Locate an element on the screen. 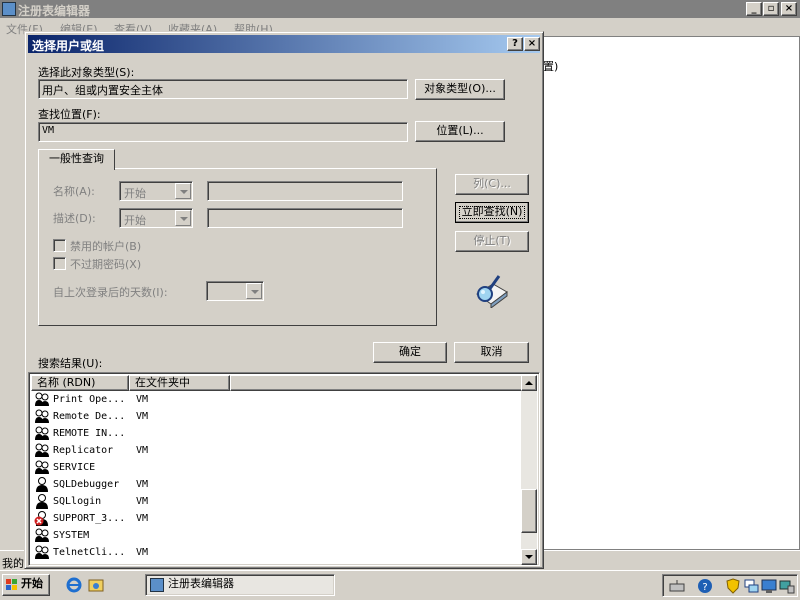  taskbar-regedit-button: 注册表编辑器 is located at coordinates (240, 585).